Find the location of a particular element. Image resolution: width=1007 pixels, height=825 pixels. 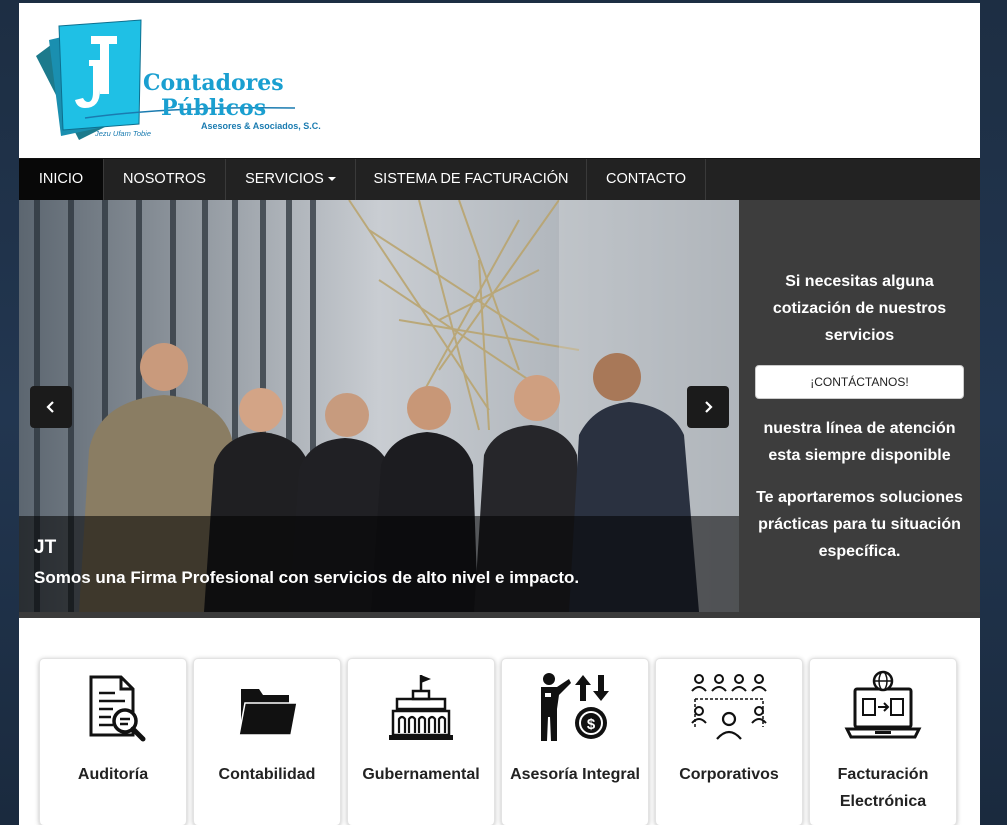

nav-label-inicio: INICIO is located at coordinates (61, 179).